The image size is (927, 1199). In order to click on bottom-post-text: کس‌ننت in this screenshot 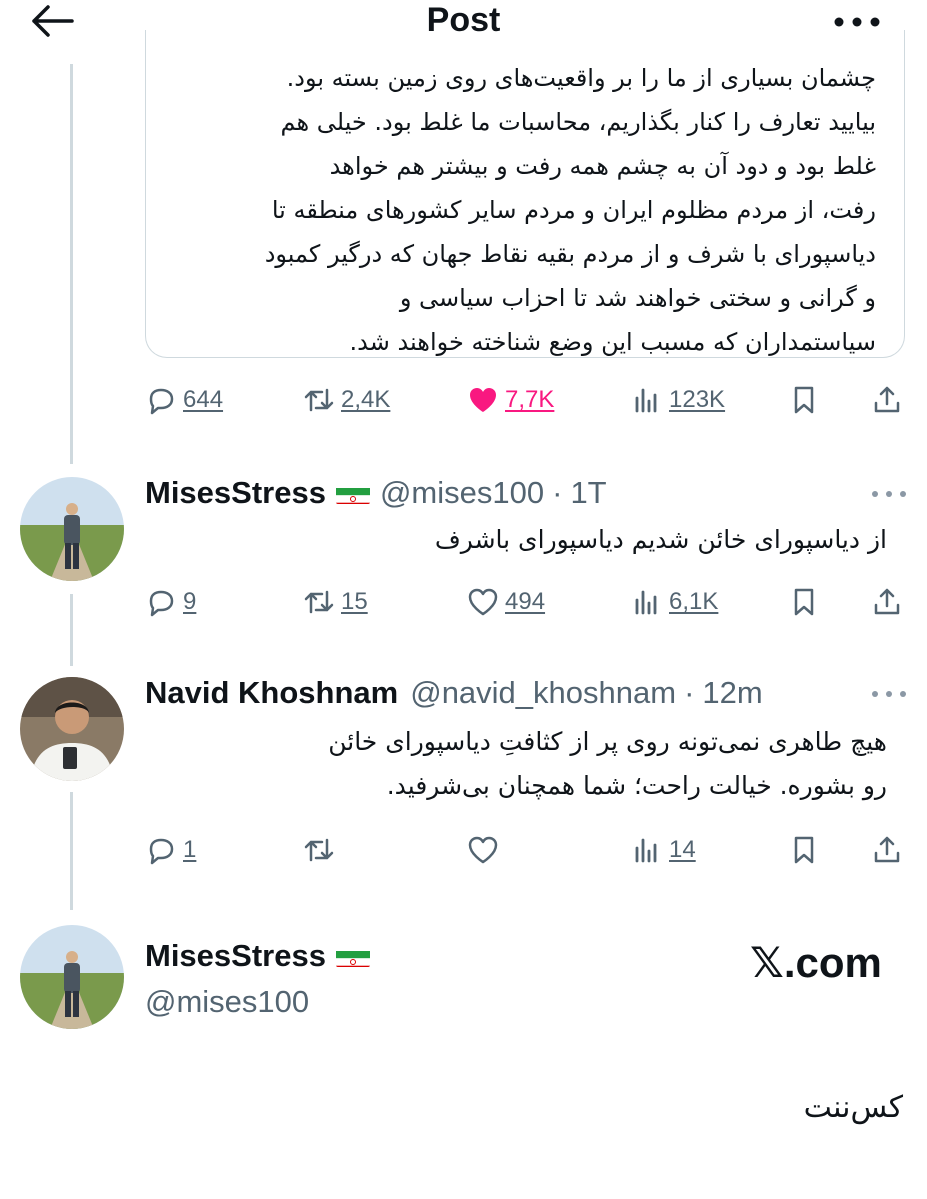, I will do `click(853, 1107)`.